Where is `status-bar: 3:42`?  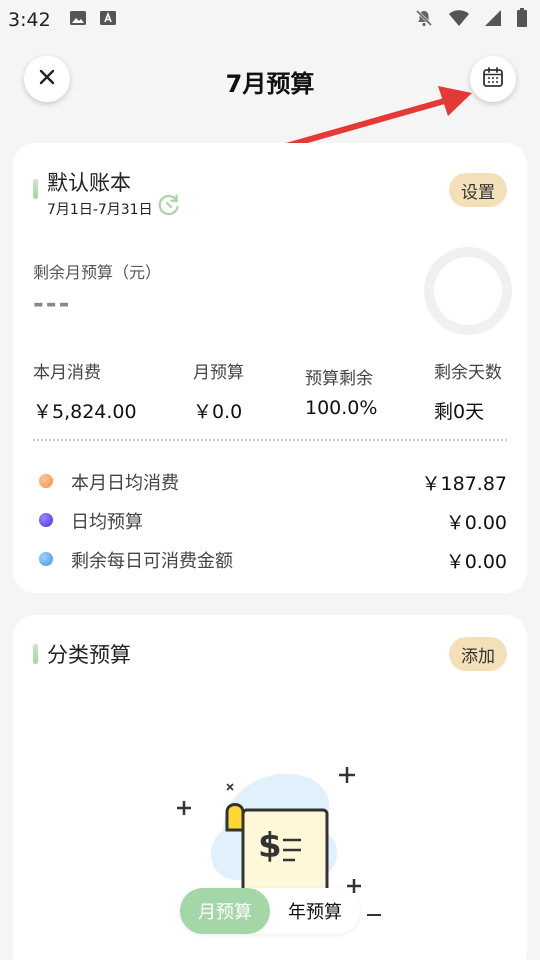 status-bar: 3:42 is located at coordinates (270, 20).